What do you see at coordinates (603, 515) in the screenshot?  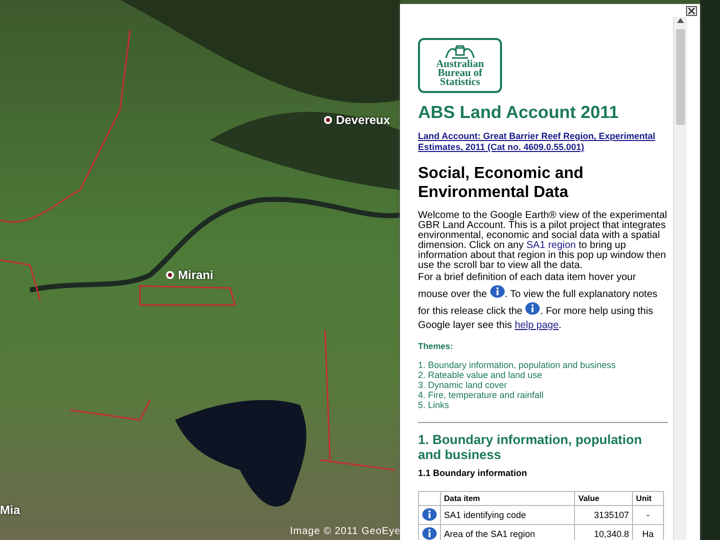 I see `table-cell: 3135107` at bounding box center [603, 515].